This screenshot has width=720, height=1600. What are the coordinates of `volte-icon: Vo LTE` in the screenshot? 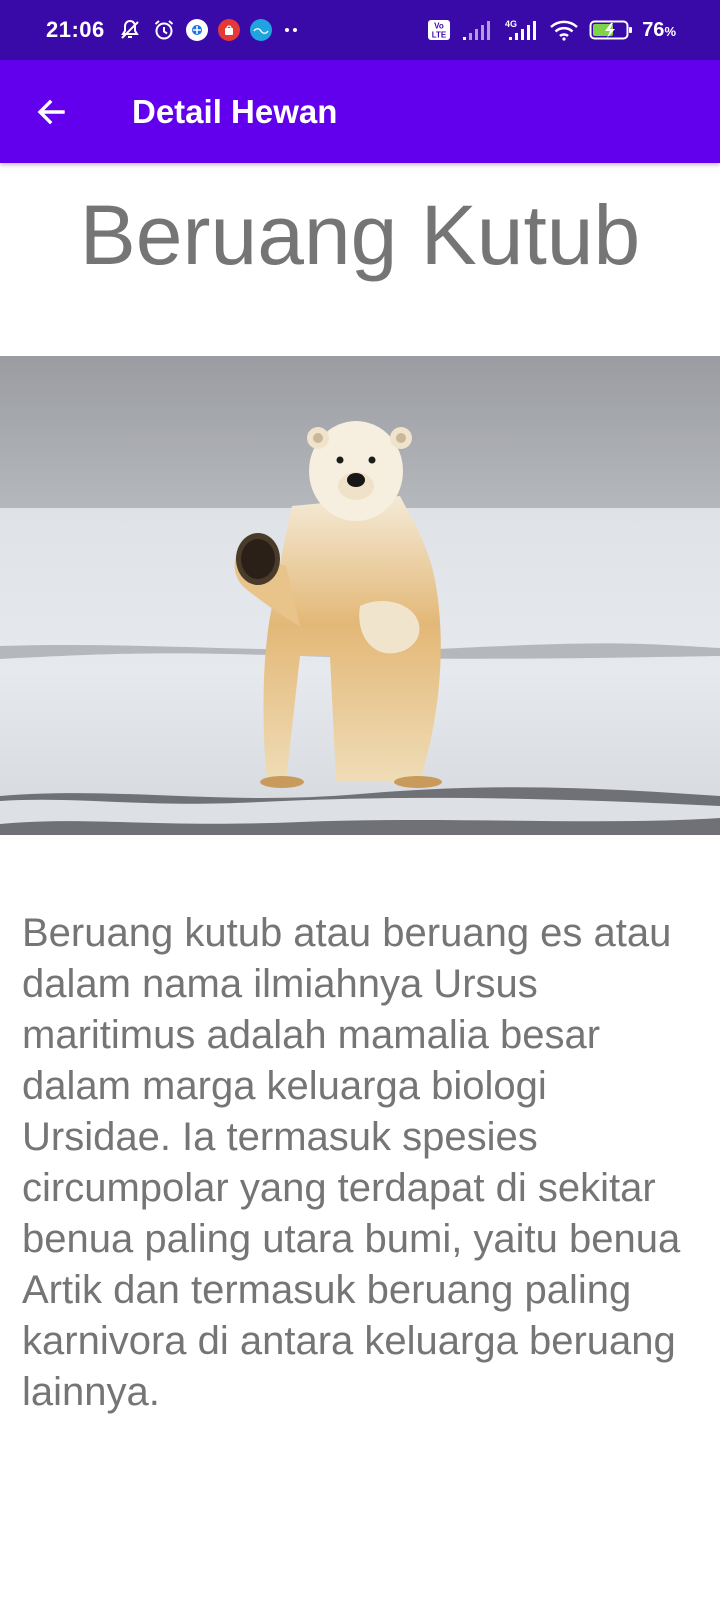 It's located at (439, 30).